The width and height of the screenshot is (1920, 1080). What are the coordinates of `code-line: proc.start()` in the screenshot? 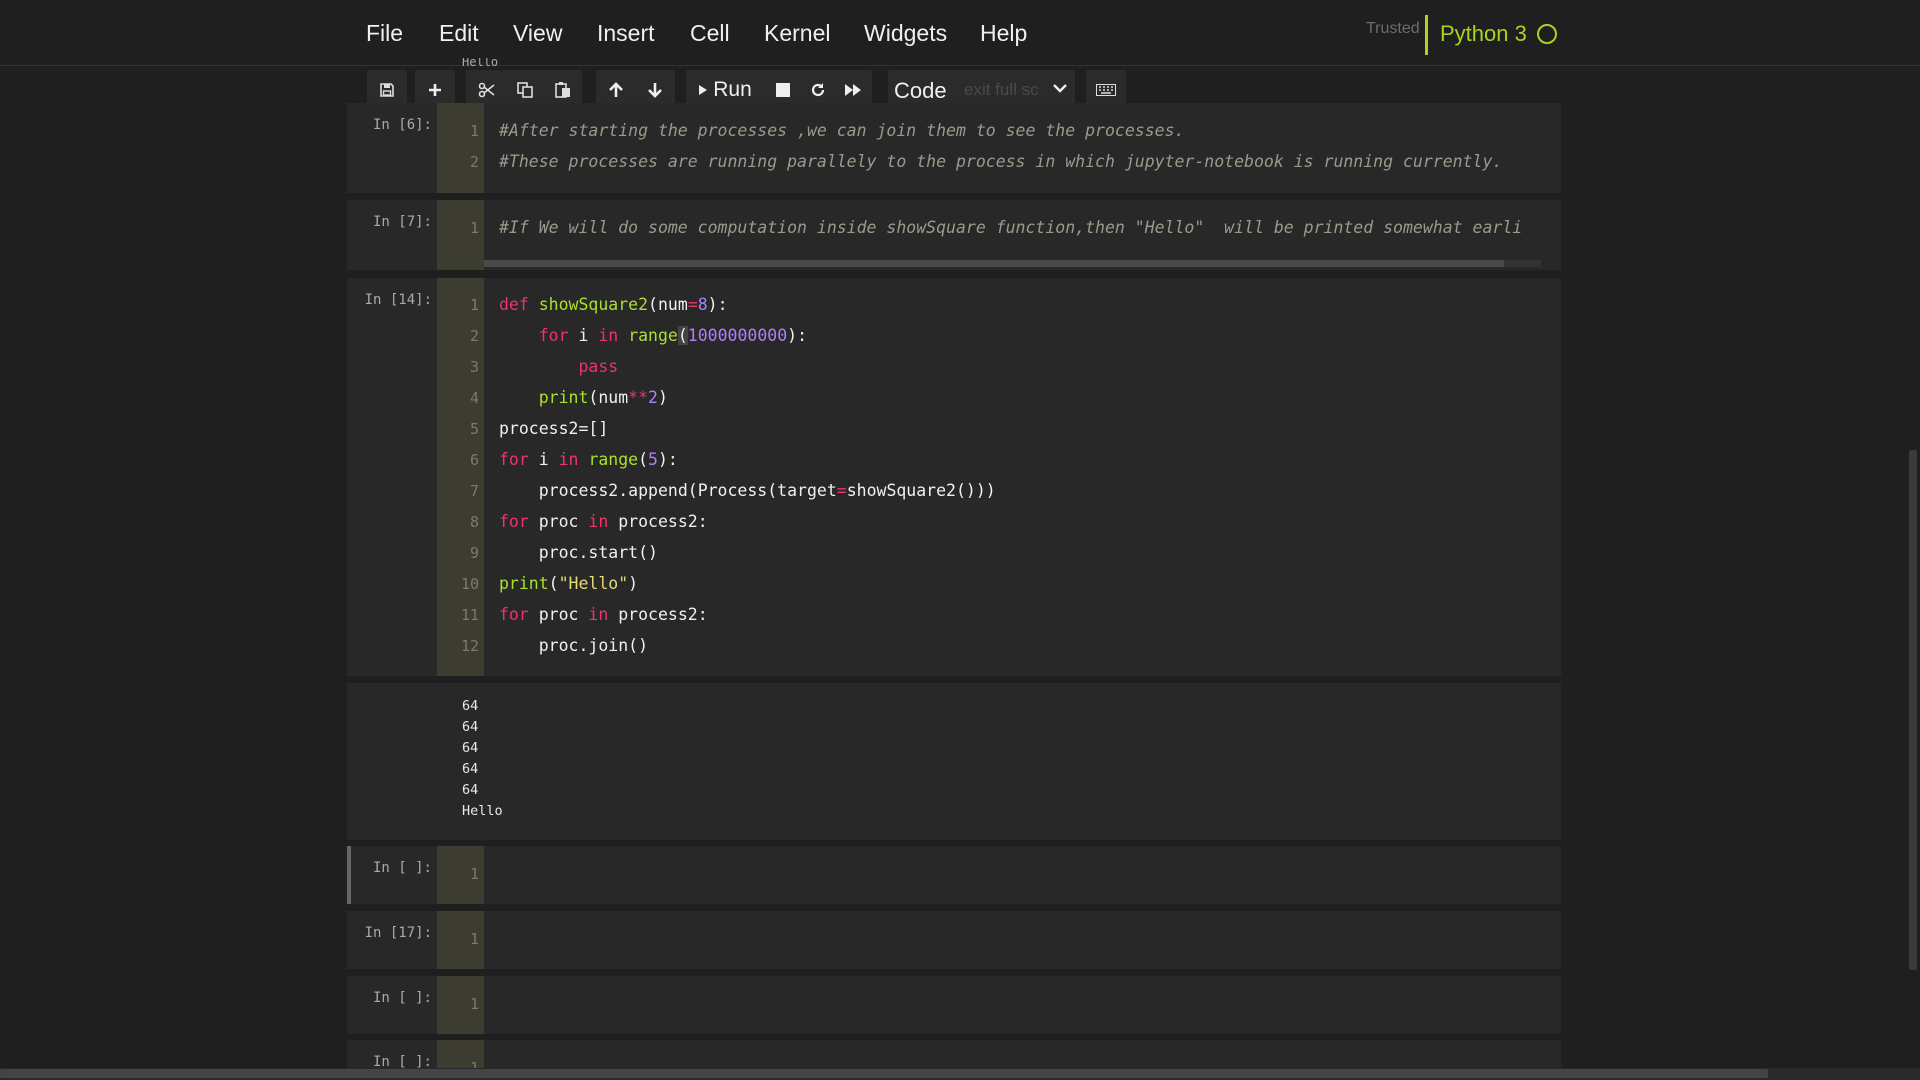 It's located at (578, 552).